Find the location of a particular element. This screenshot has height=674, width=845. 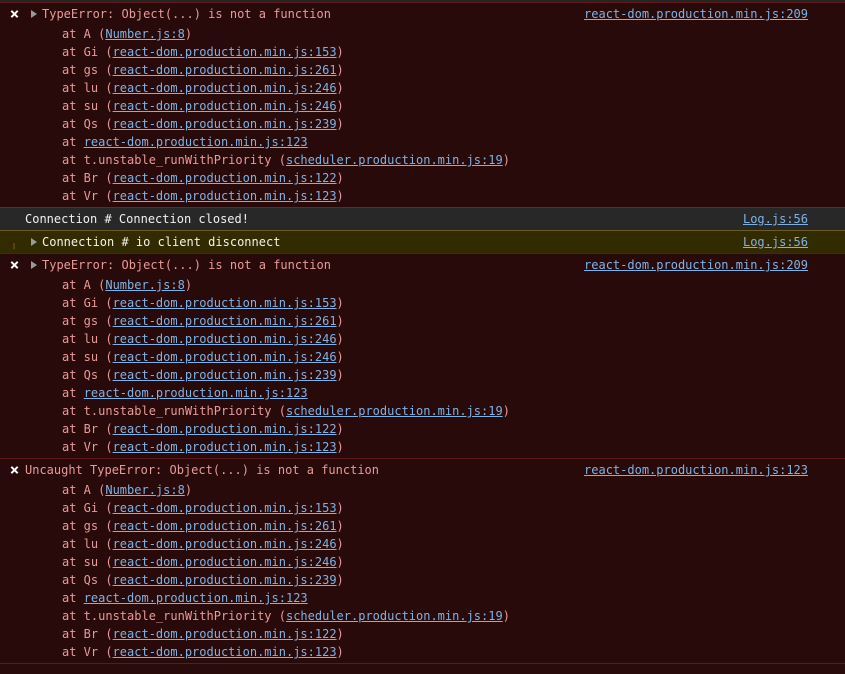

stack-frame-function: at Gi ( is located at coordinates (87, 52).